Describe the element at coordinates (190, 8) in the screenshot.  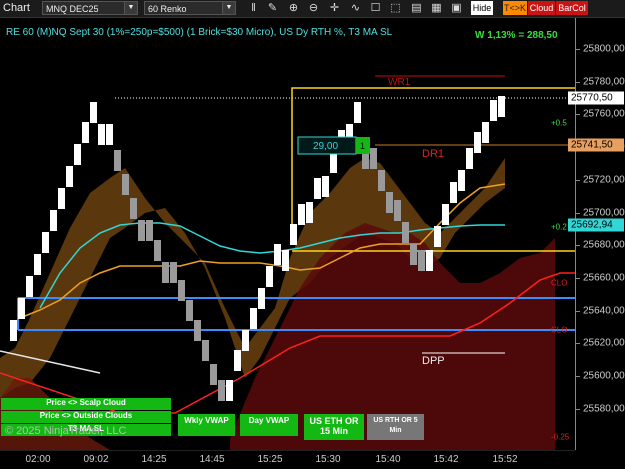
I see `bar-type-selector: 60 Renko ▼` at that location.